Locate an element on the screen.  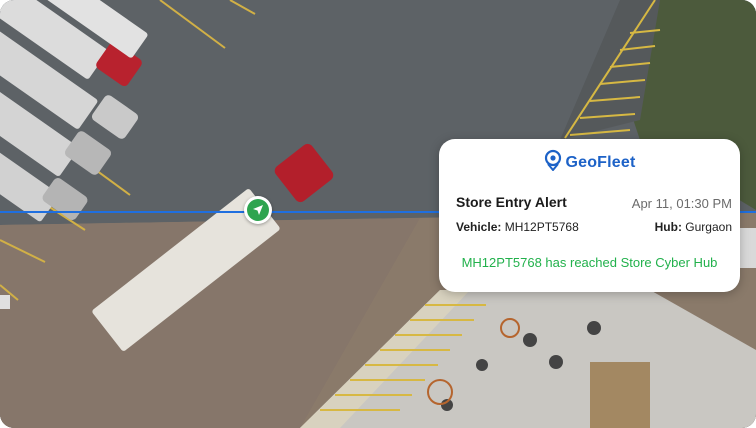
alert-title: Store Entry Alert is located at coordinates (511, 202).